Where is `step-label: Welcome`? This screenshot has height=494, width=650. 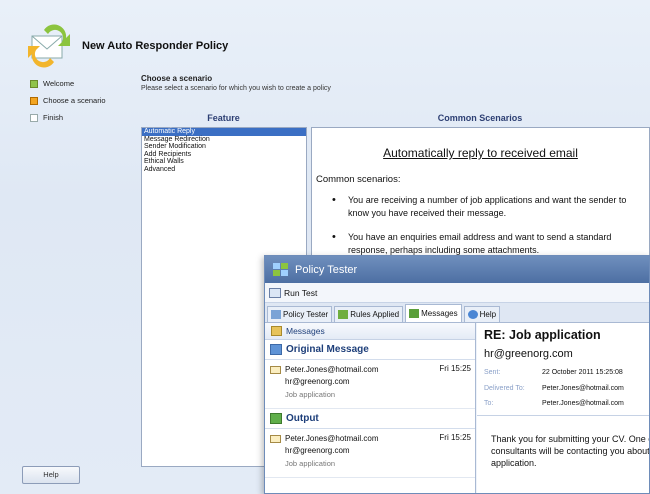
step-label: Welcome is located at coordinates (59, 83).